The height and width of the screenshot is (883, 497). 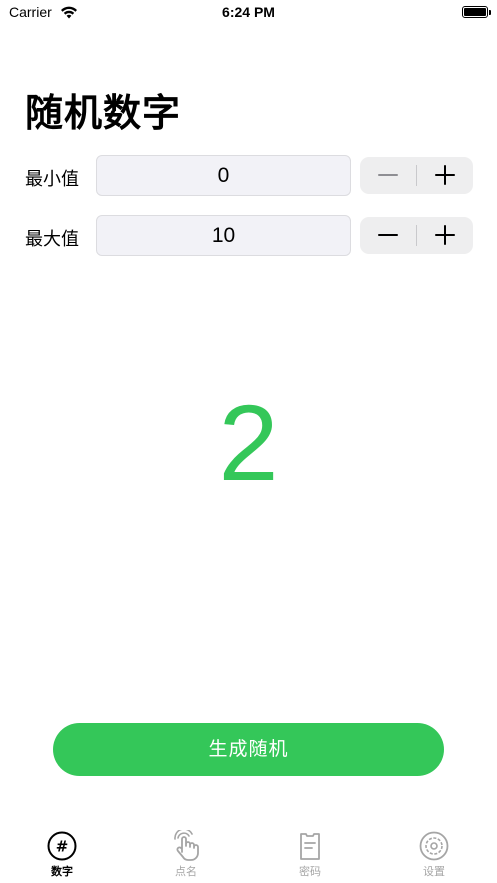 I want to click on min-decrement-button, so click(x=388, y=175).